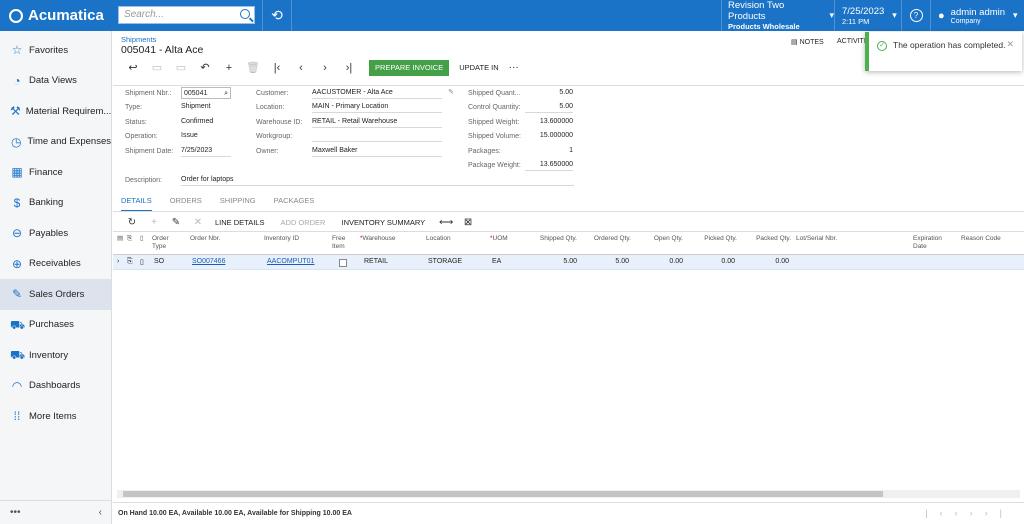 Image resolution: width=1024 pixels, height=524 pixels. What do you see at coordinates (100, 512) in the screenshot?
I see `collapse-sidebar-icon: ‹` at bounding box center [100, 512].